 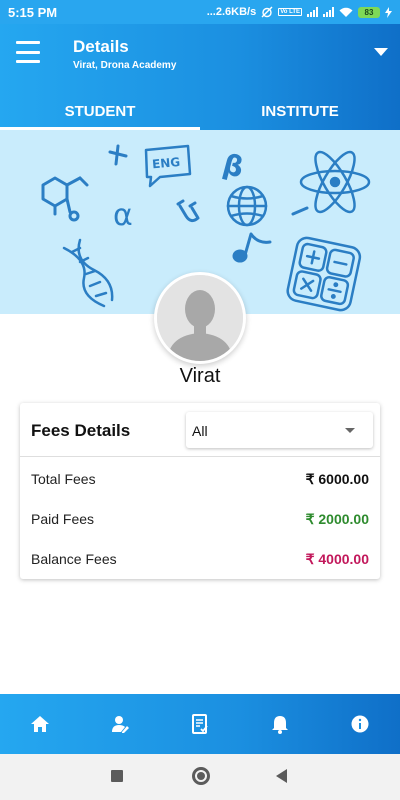 I want to click on wifi-icon, so click(x=346, y=12).